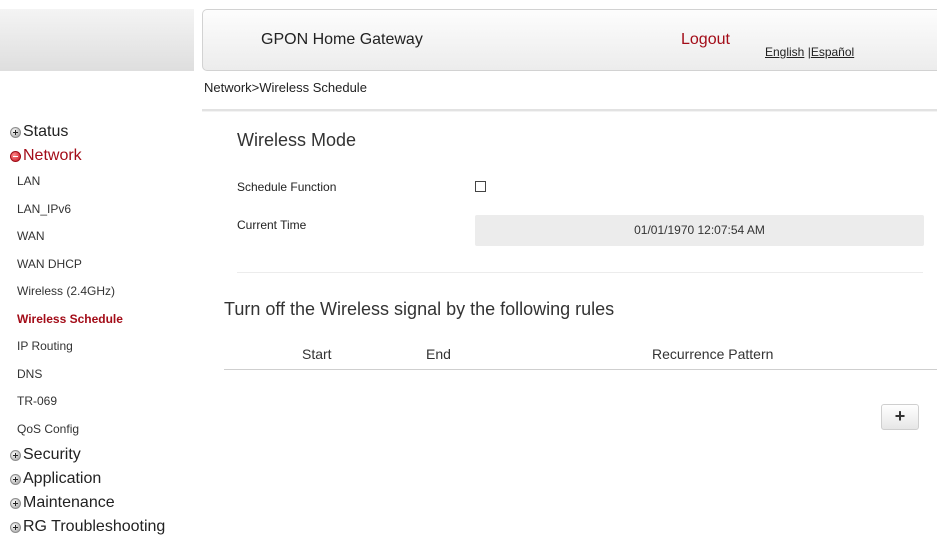 The image size is (937, 550). I want to click on nav-security: Security, so click(98, 455).